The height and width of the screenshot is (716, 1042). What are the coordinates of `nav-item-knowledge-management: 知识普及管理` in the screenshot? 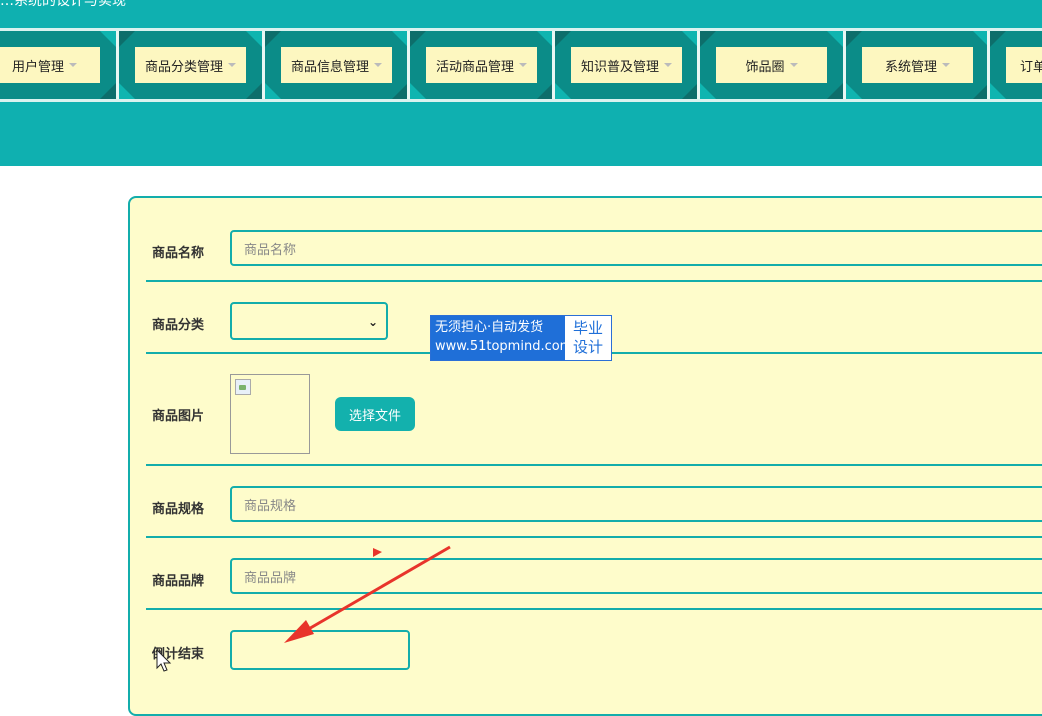 It's located at (626, 65).